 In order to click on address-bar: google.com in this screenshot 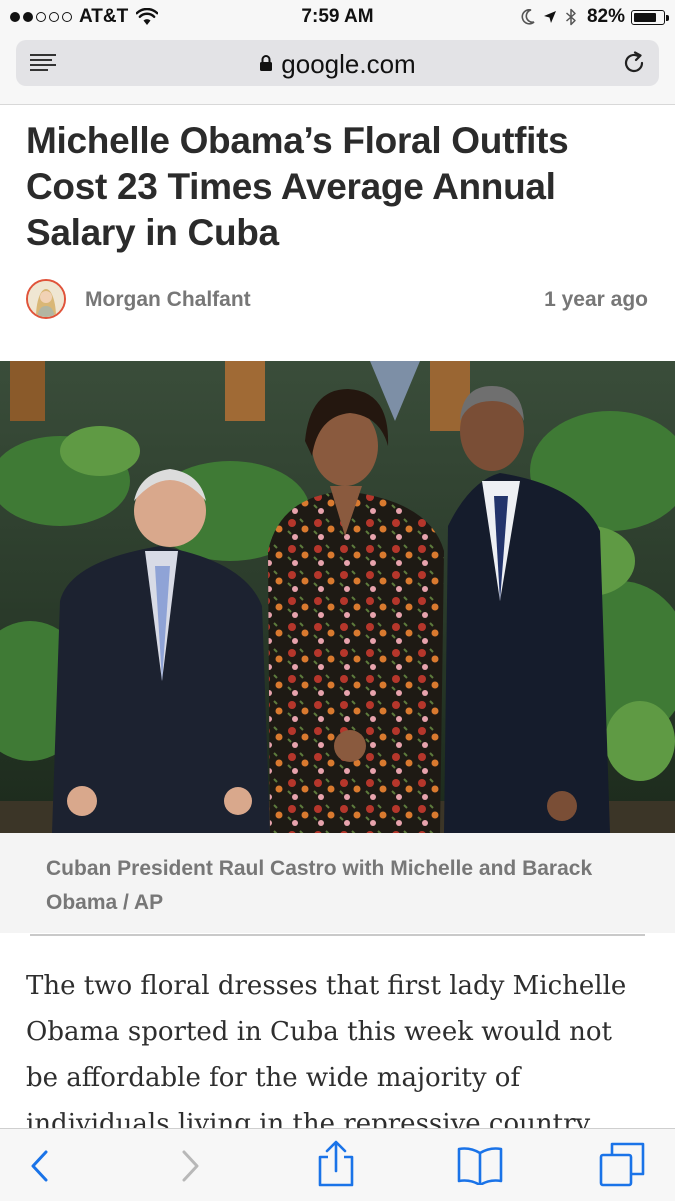, I will do `click(337, 63)`.